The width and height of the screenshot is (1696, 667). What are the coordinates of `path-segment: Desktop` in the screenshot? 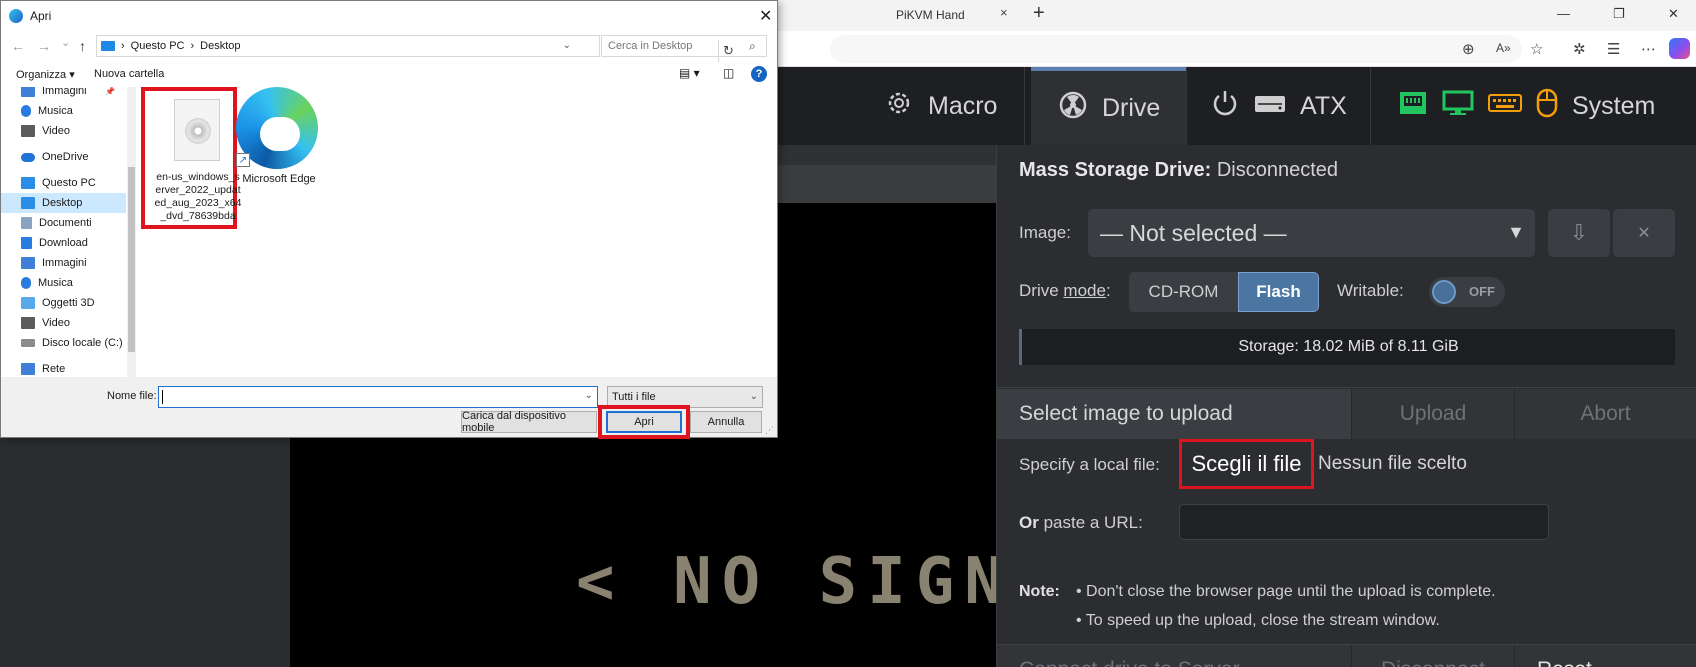 It's located at (220, 46).